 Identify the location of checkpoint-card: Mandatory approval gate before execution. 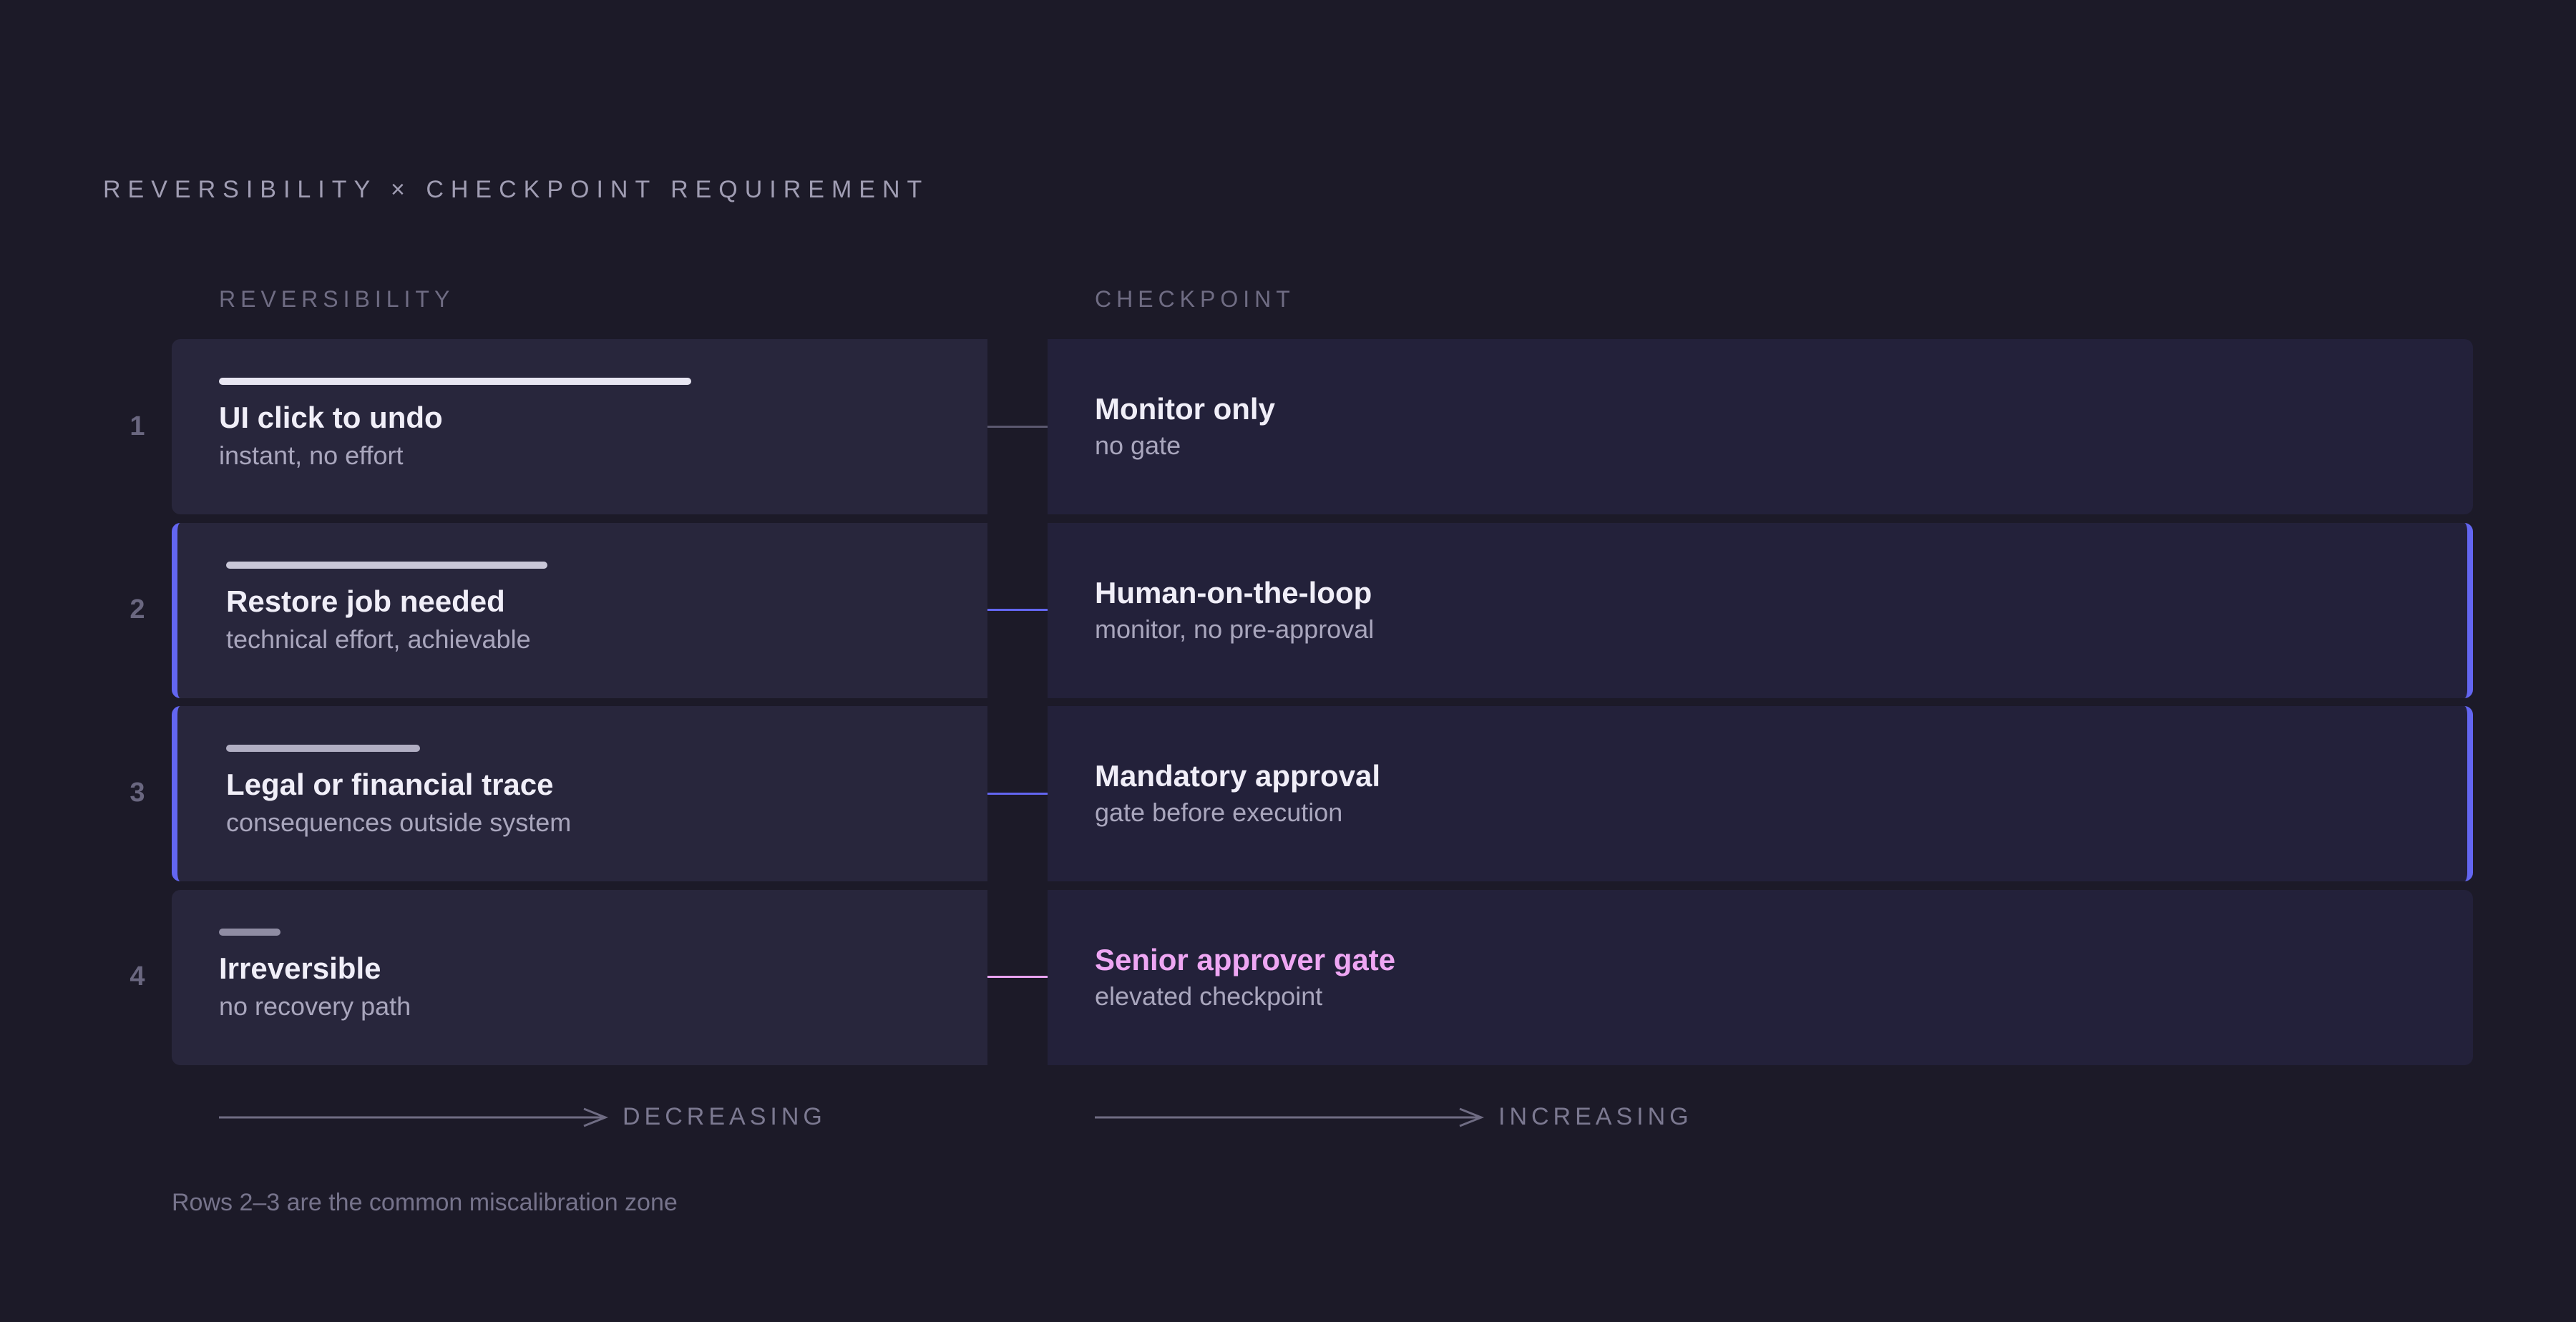
(1760, 793).